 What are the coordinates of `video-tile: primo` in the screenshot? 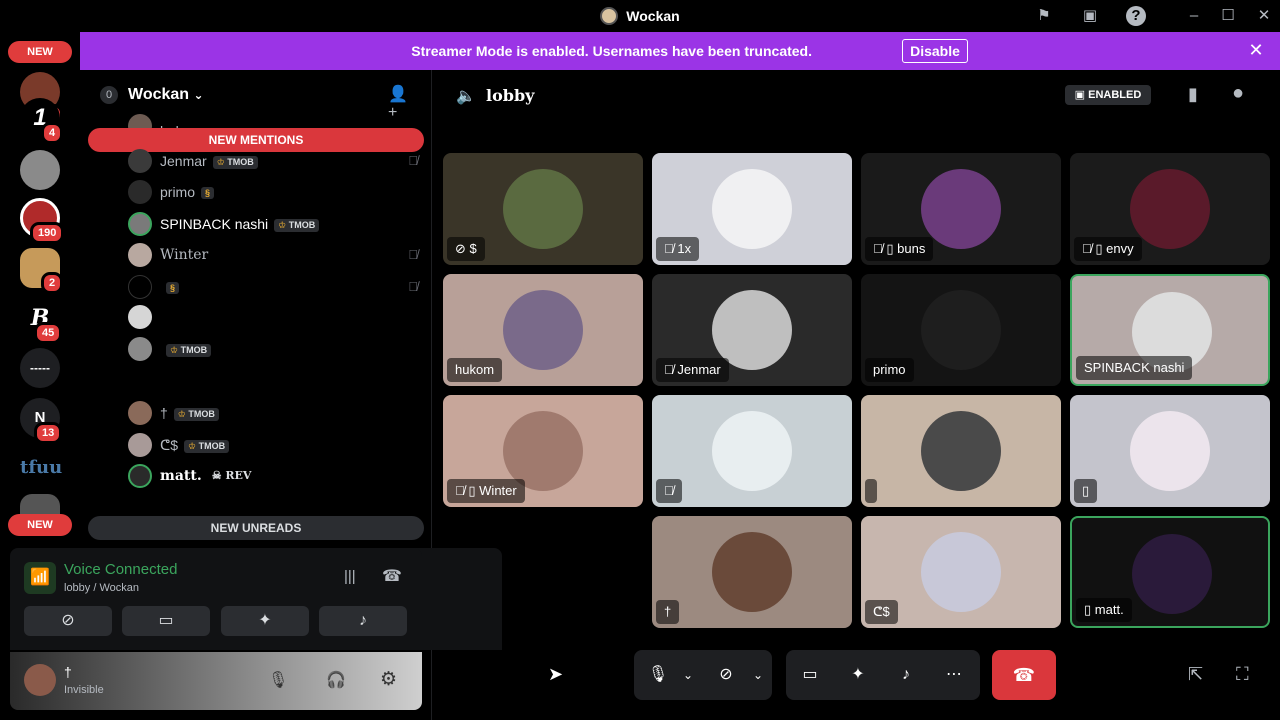 It's located at (961, 330).